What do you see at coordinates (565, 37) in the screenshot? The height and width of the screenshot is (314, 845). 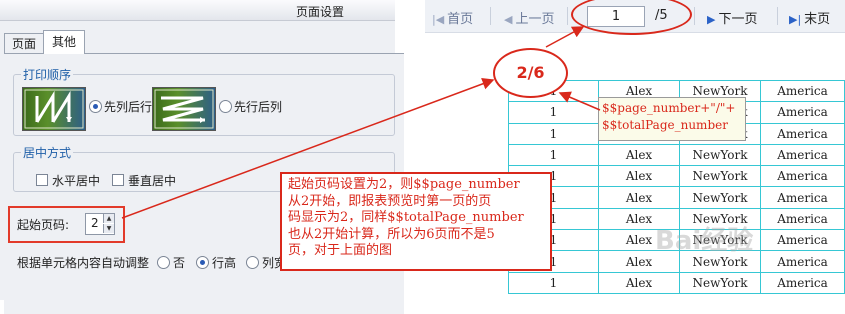 I see `arrow-page-number-to-pager` at bounding box center [565, 37].